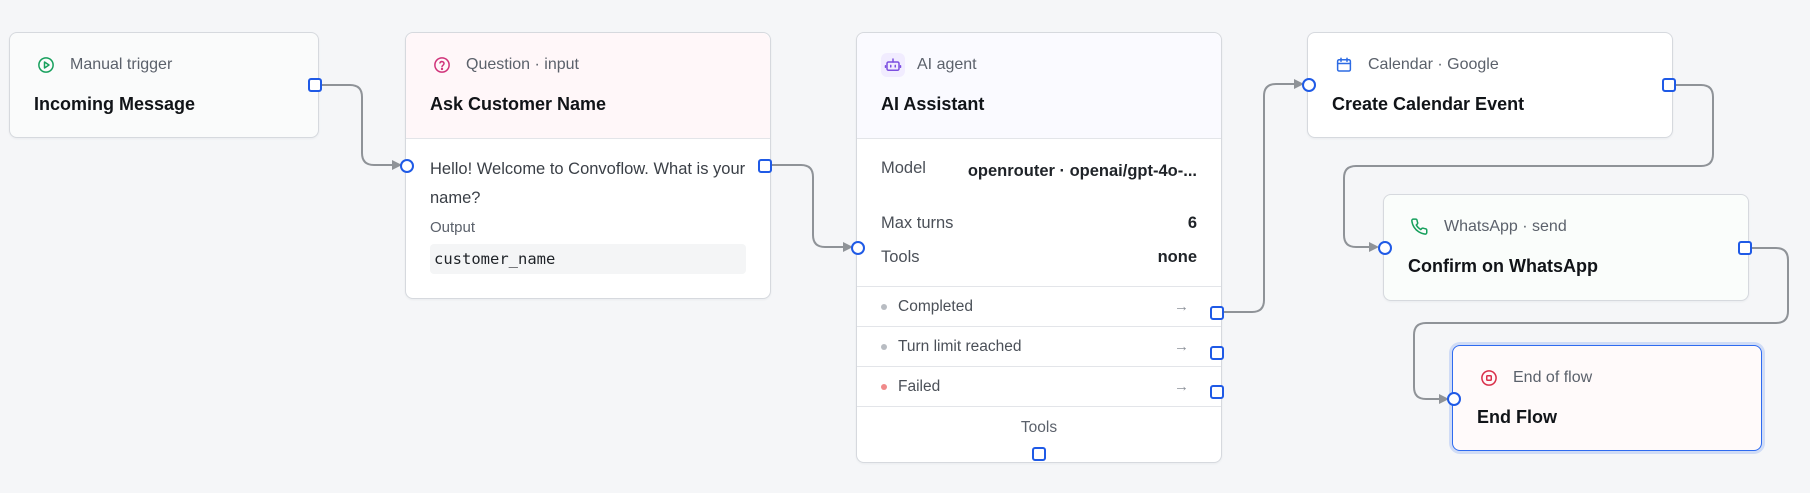 Image resolution: width=1810 pixels, height=493 pixels. I want to click on output-variable: customer_name, so click(588, 259).